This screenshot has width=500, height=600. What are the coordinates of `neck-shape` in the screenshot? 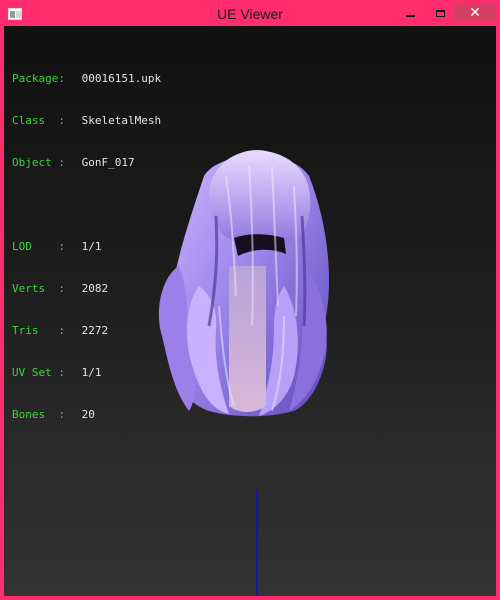 It's located at (247, 339).